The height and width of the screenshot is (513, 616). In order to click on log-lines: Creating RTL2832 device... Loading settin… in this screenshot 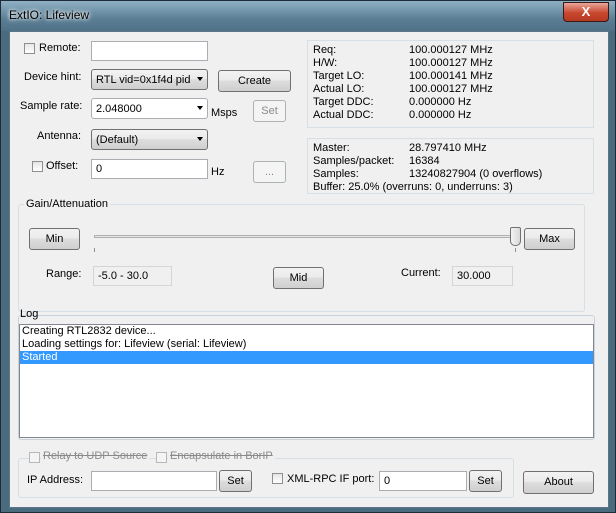, I will do `click(306, 344)`.